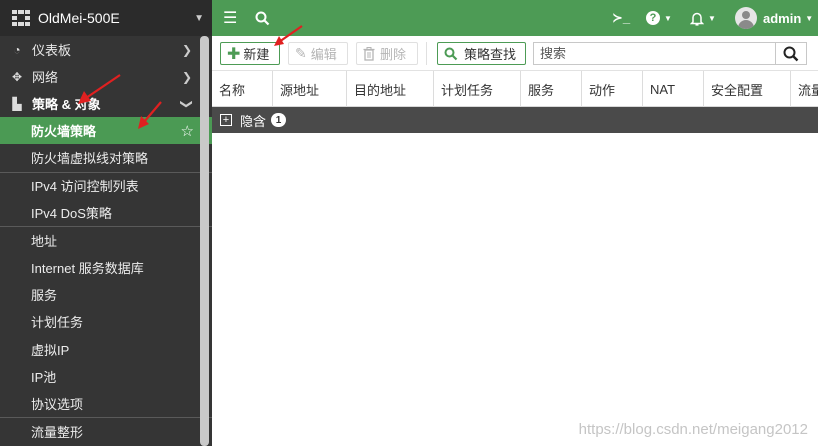 This screenshot has height=446, width=818. I want to click on trash-icon, so click(369, 53).